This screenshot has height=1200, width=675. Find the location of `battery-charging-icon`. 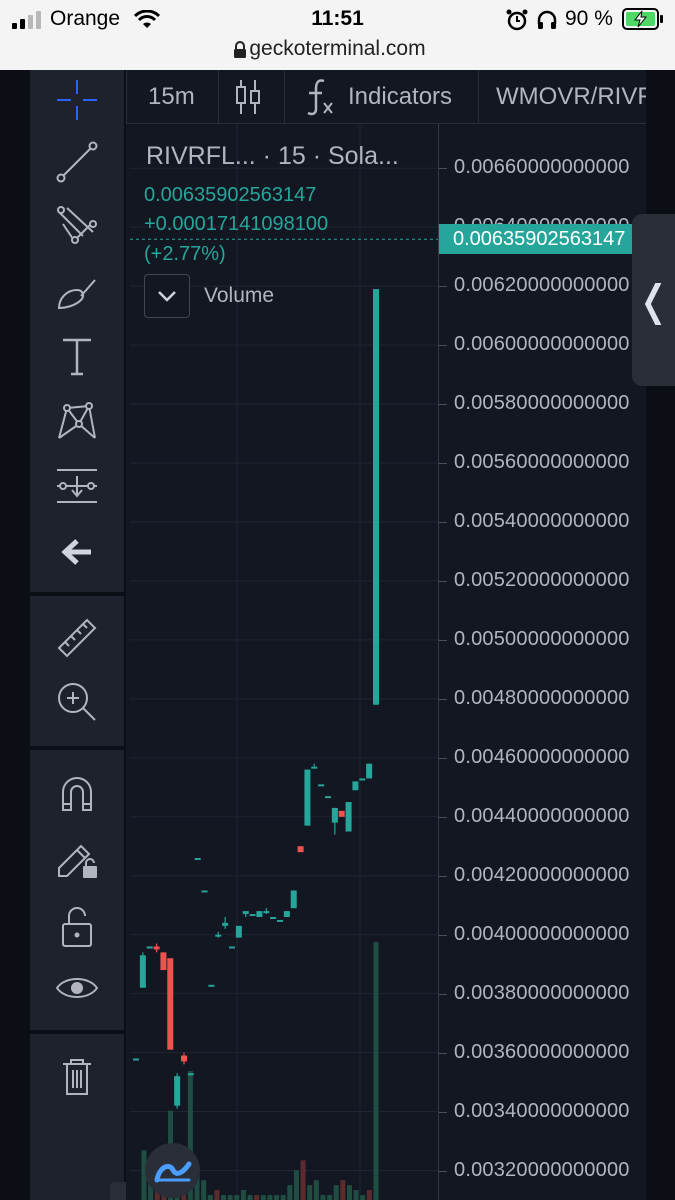

battery-charging-icon is located at coordinates (642, 19).